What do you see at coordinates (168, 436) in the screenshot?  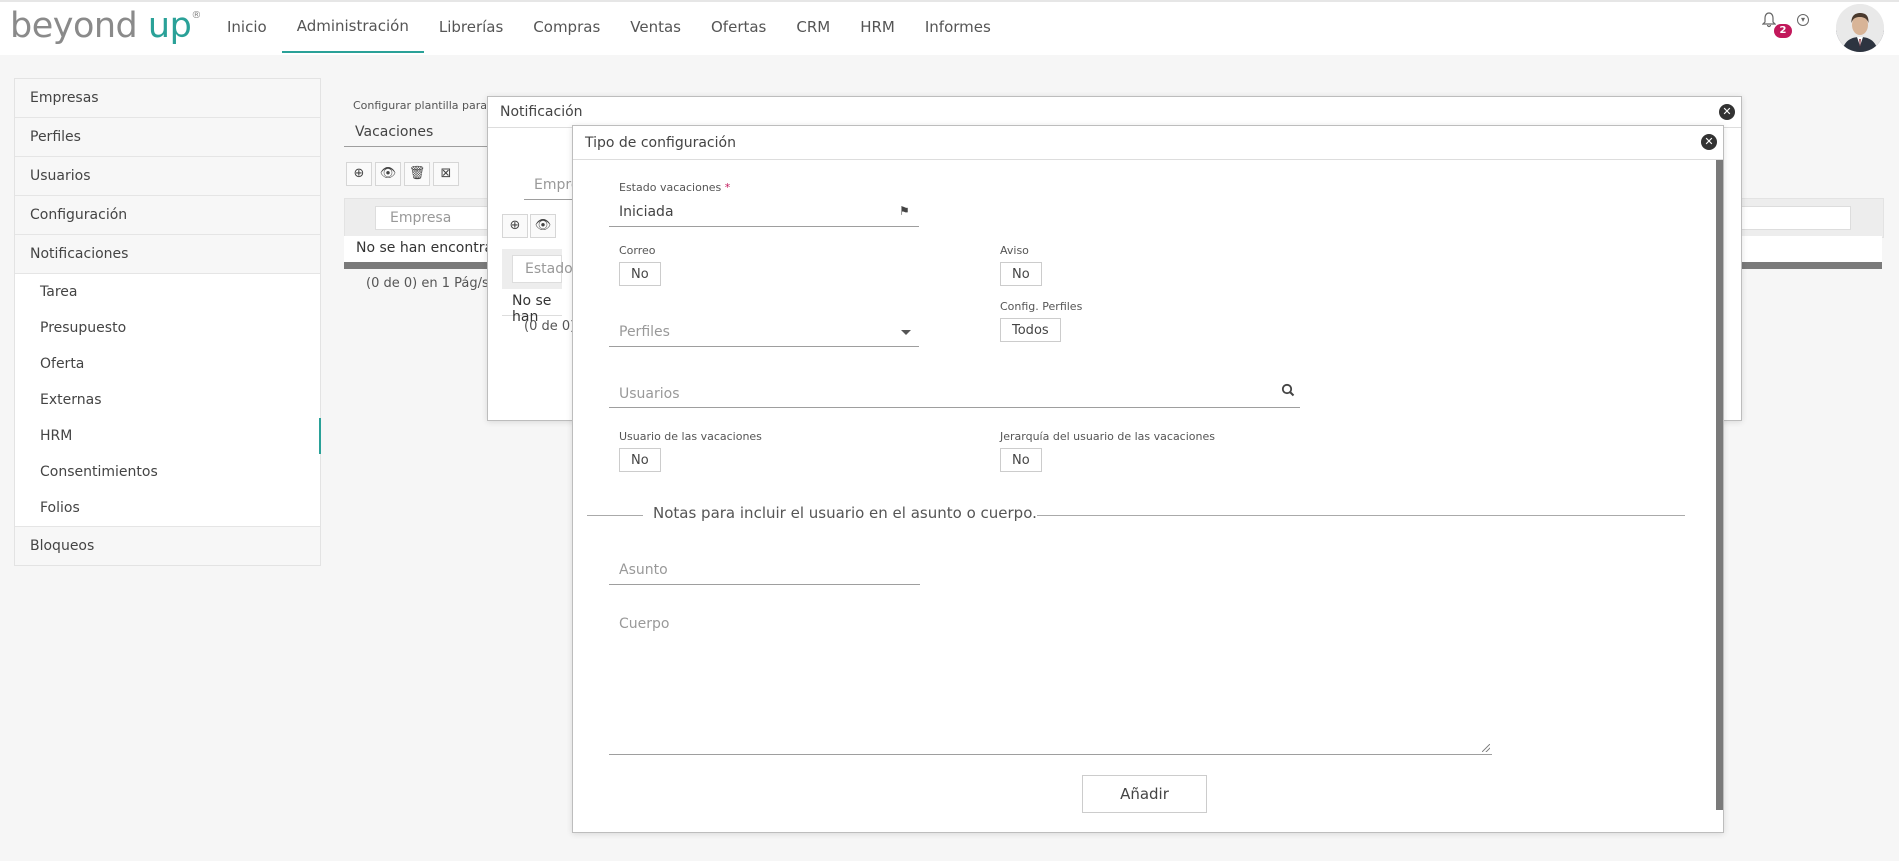 I see `sidebar-subitem-hrm: HRM` at bounding box center [168, 436].